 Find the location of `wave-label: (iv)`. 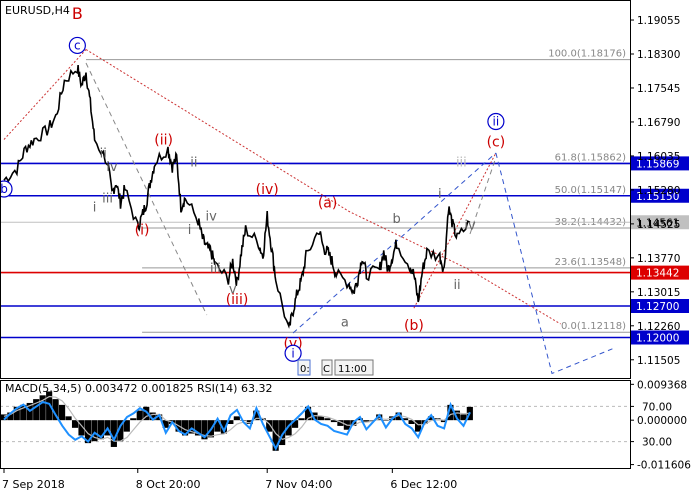

wave-label: (iv) is located at coordinates (267, 190).